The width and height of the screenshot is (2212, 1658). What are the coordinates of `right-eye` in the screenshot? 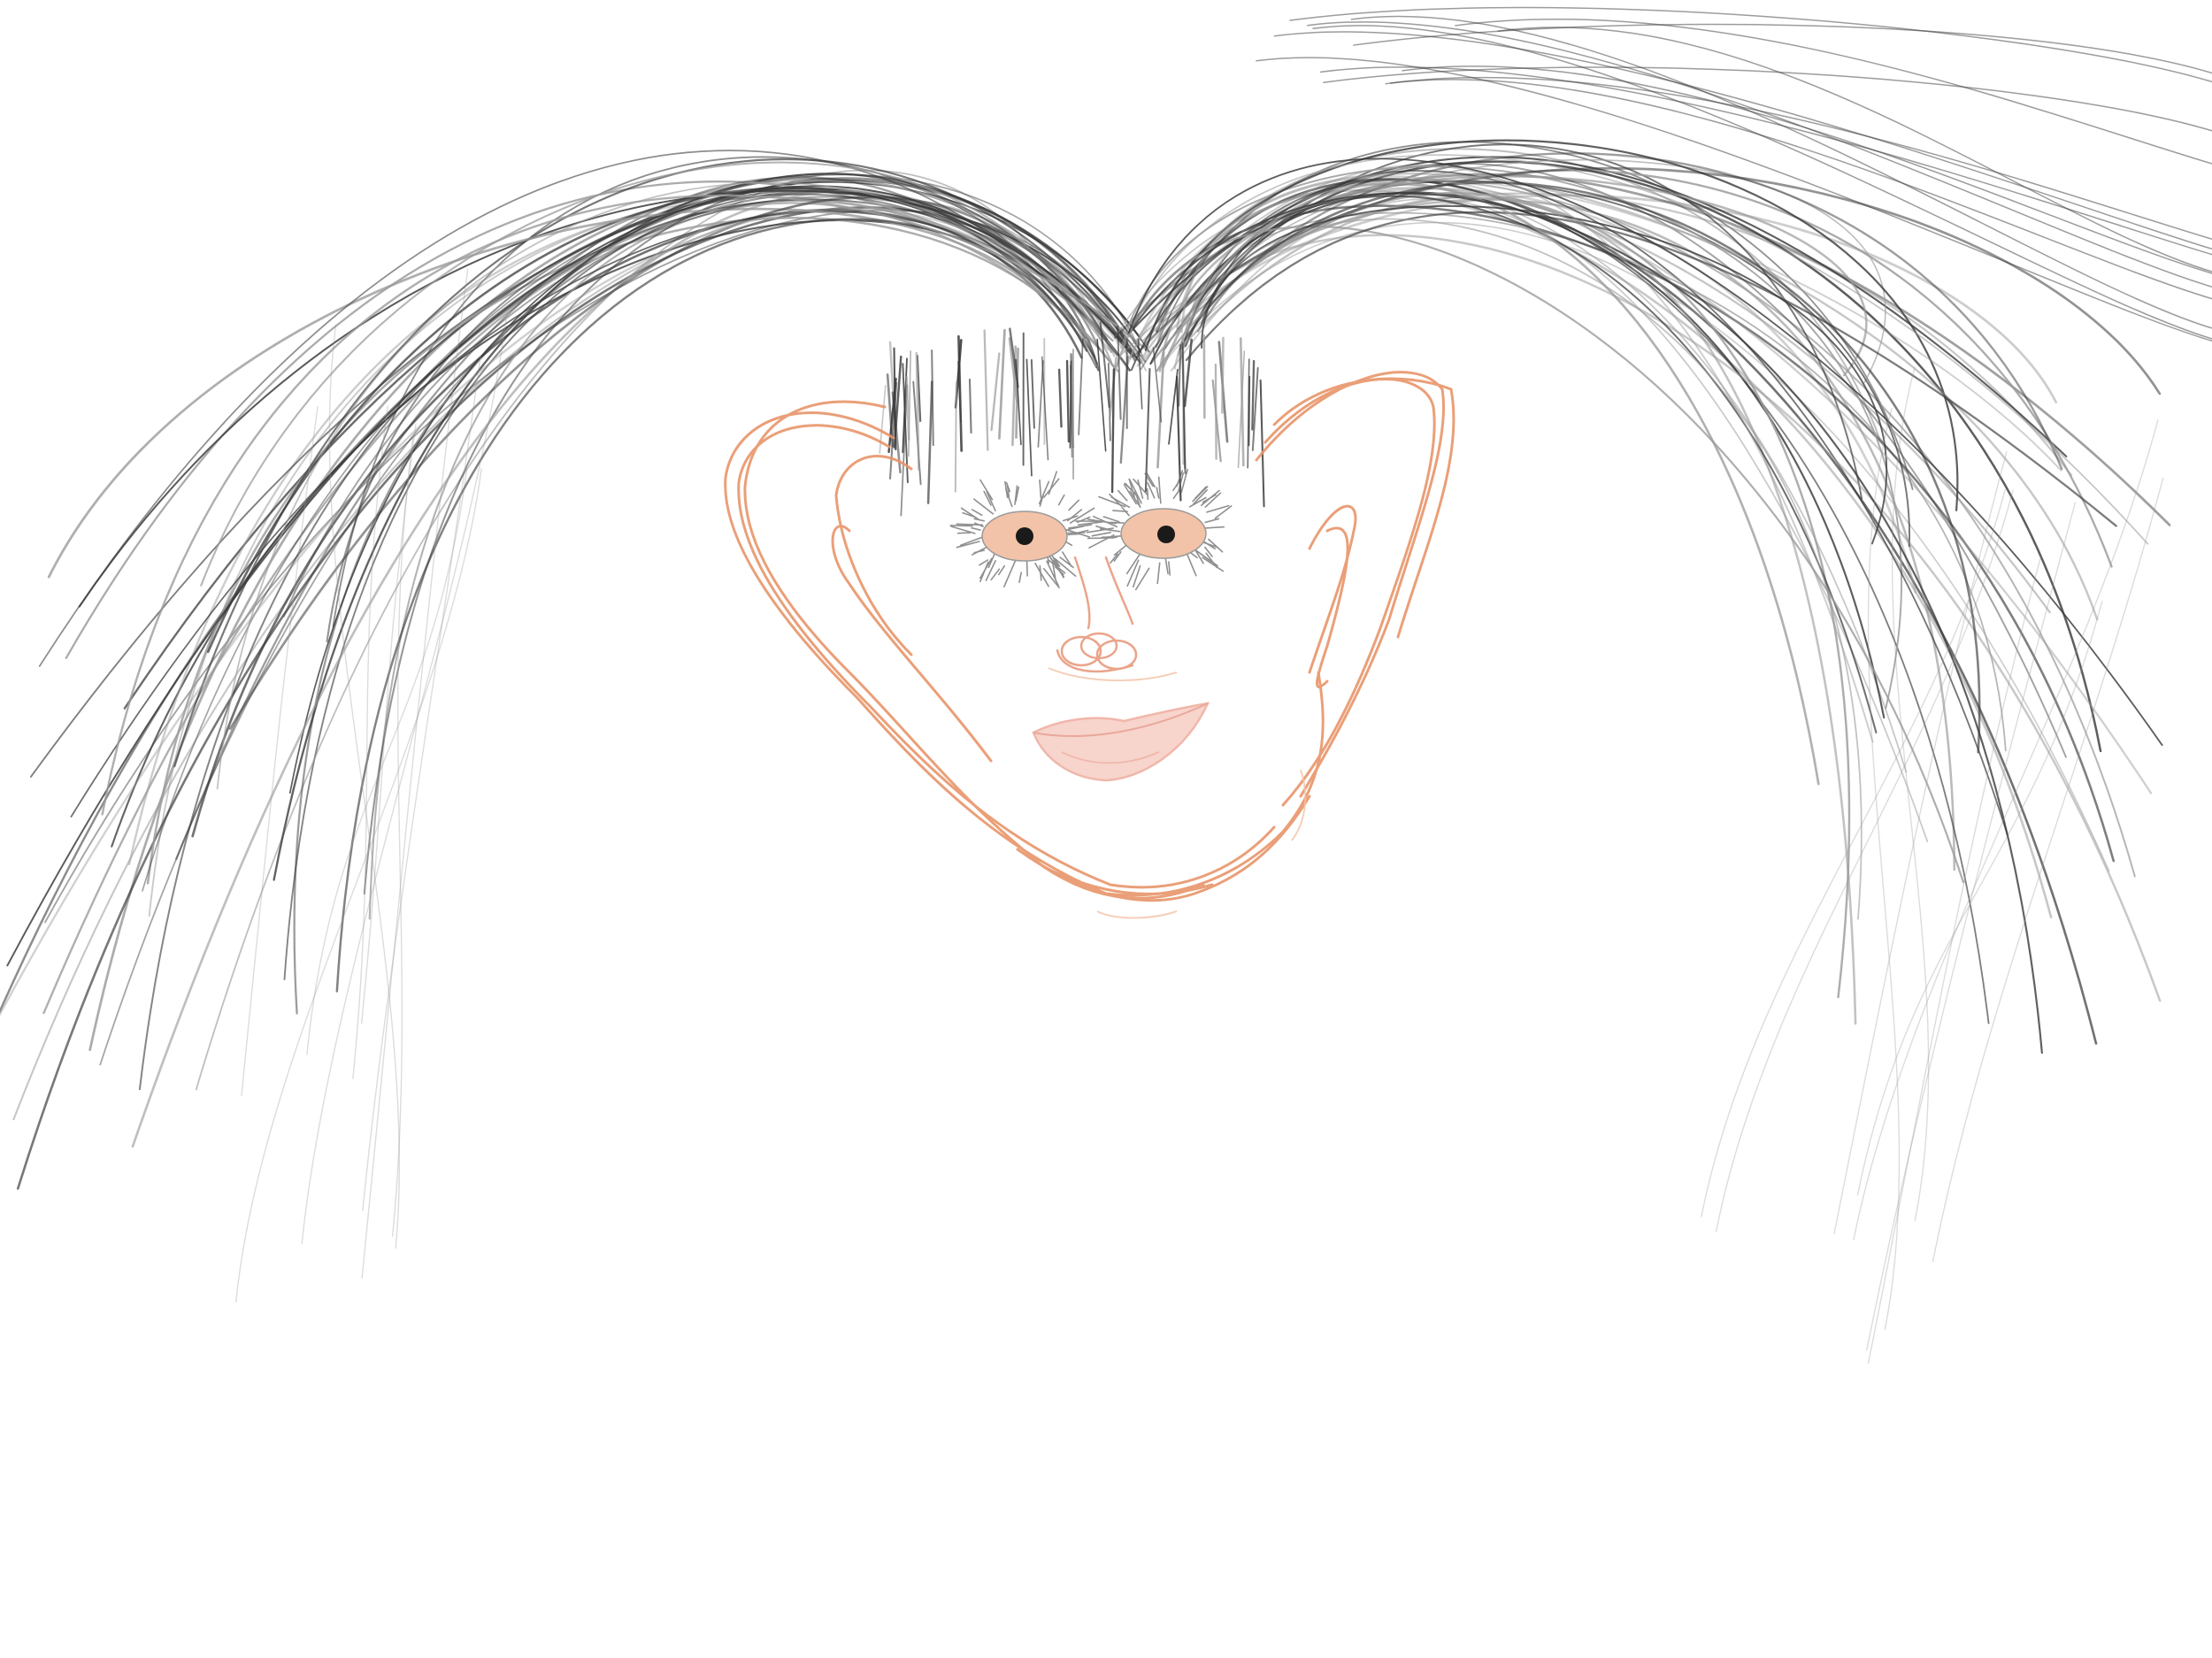 It's located at (1163, 533).